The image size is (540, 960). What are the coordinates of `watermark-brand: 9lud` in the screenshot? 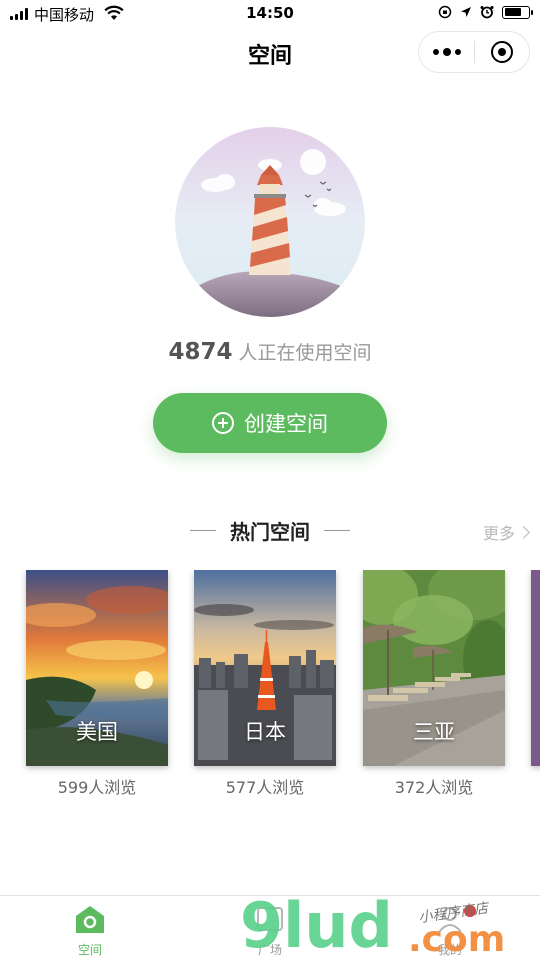 It's located at (316, 924).